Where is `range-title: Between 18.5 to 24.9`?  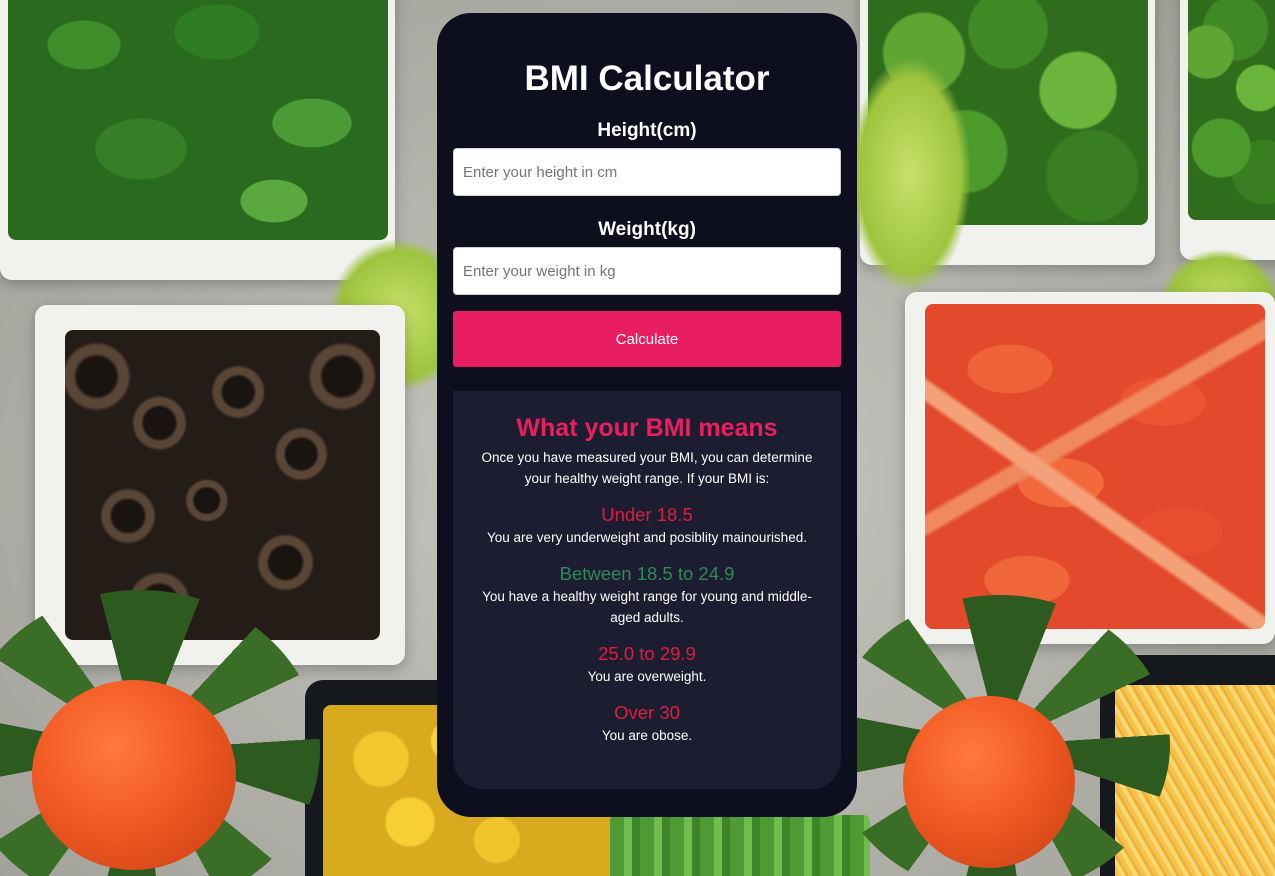
range-title: Between 18.5 to 24.9 is located at coordinates (647, 573).